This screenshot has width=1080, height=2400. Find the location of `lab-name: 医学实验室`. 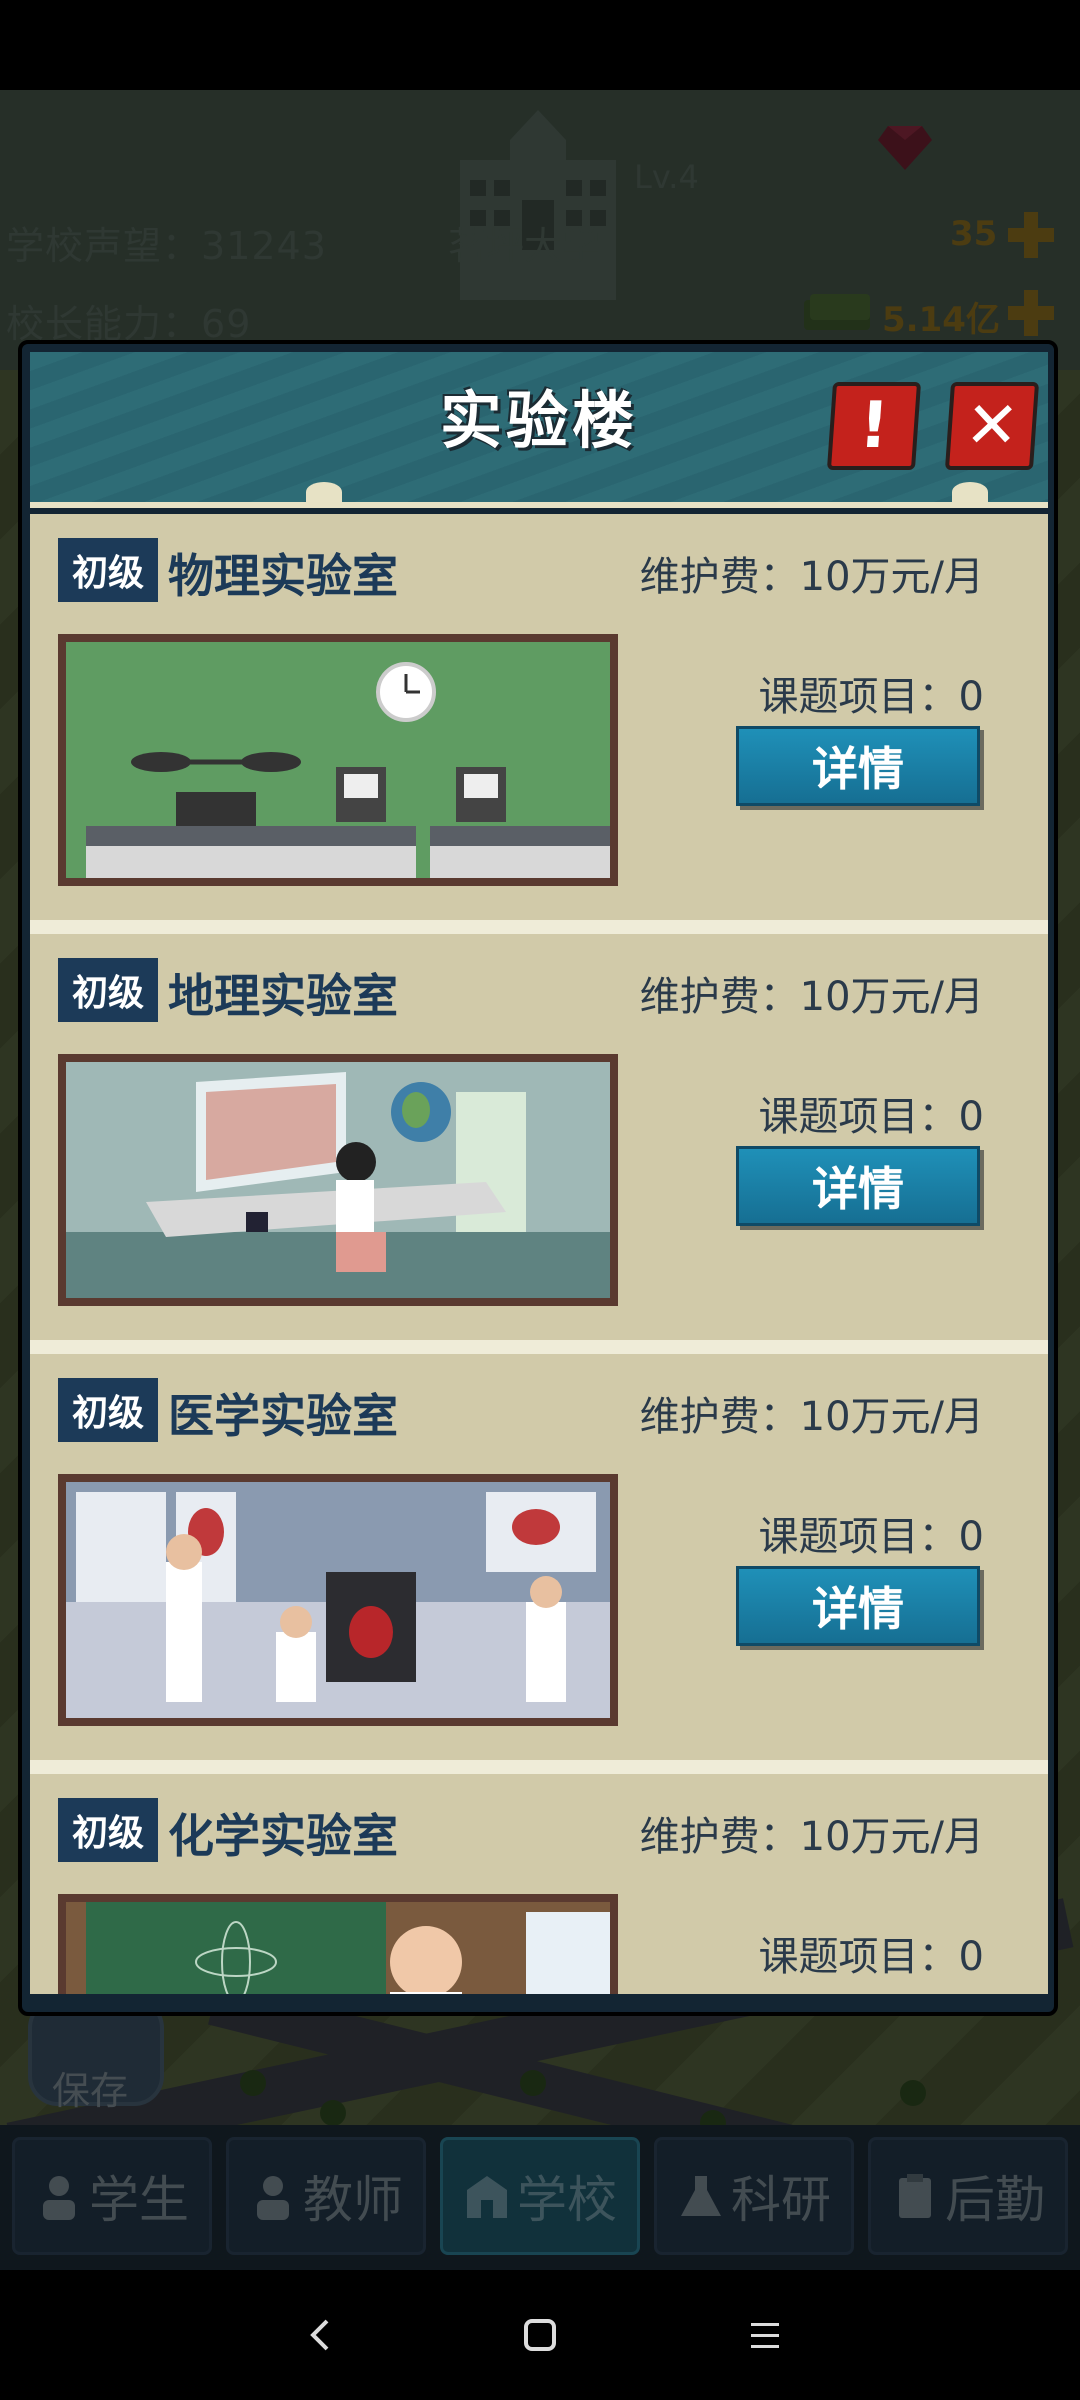

lab-name: 医学实验室 is located at coordinates (283, 1416).